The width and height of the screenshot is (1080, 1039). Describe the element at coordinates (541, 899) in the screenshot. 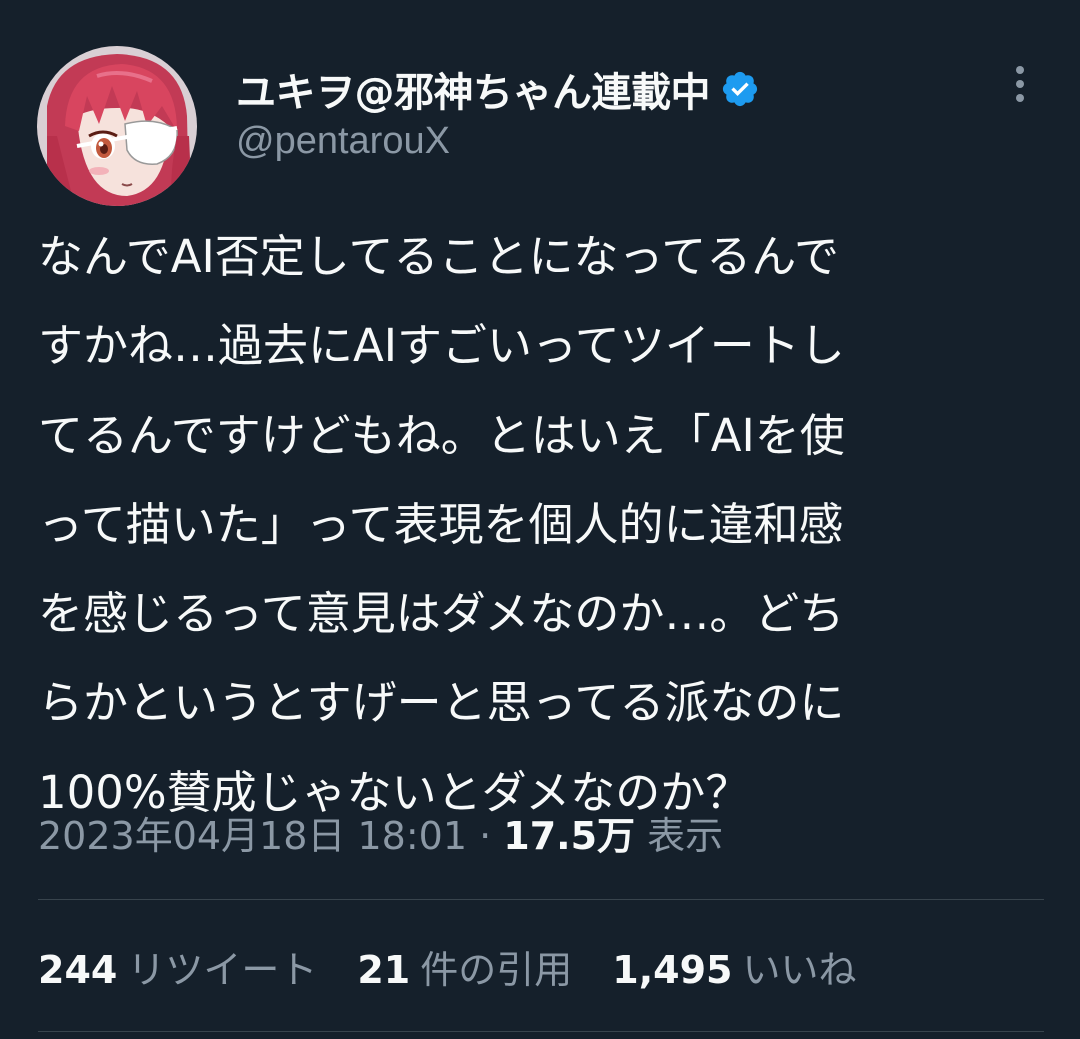

I see `divider-top` at that location.